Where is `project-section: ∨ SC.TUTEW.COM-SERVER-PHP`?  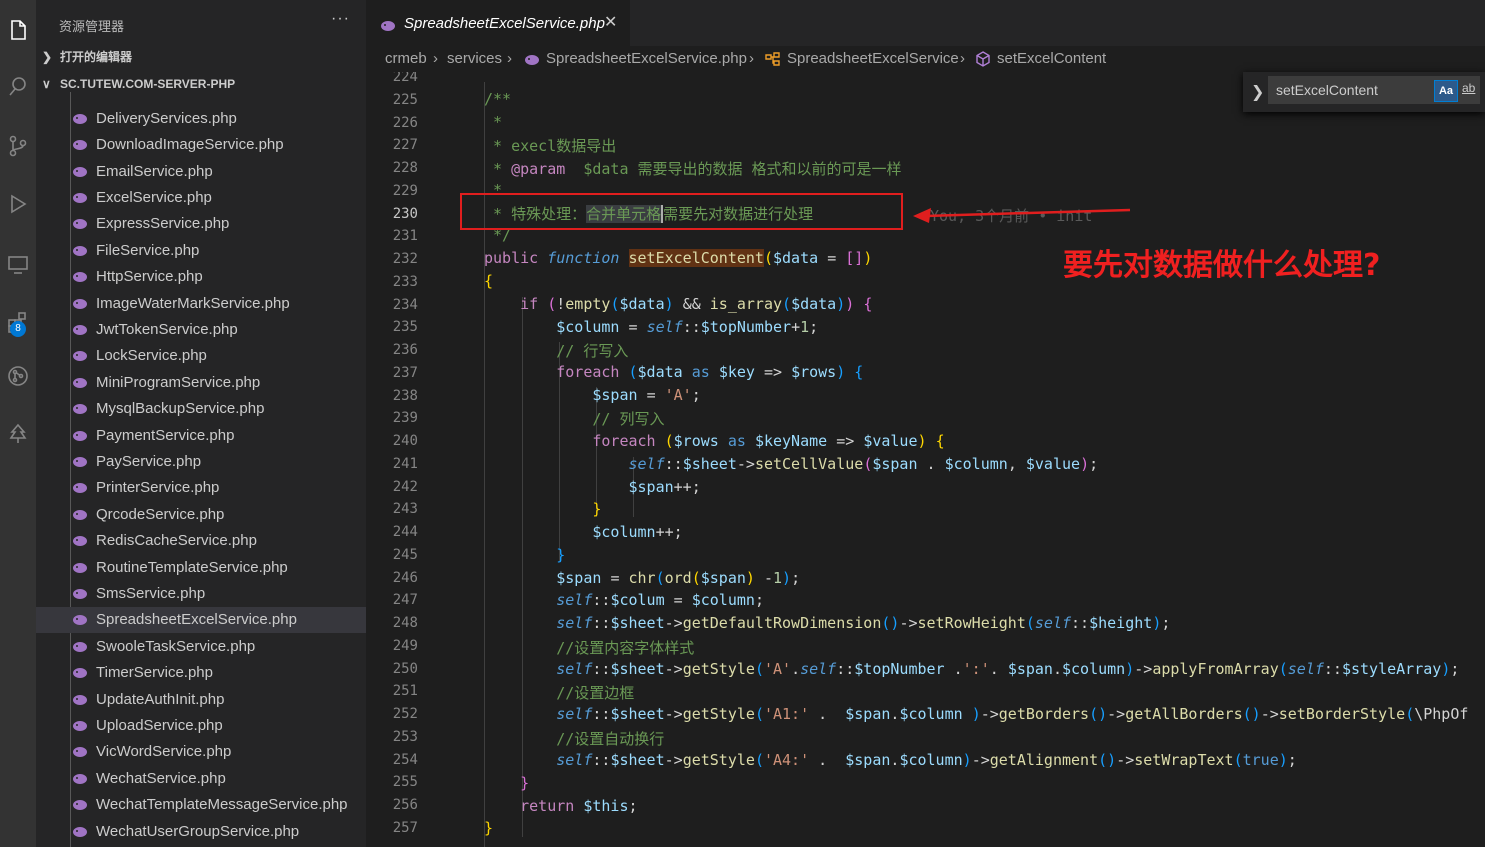
project-section: ∨ SC.TUTEW.COM-SERVER-PHP is located at coordinates (201, 84).